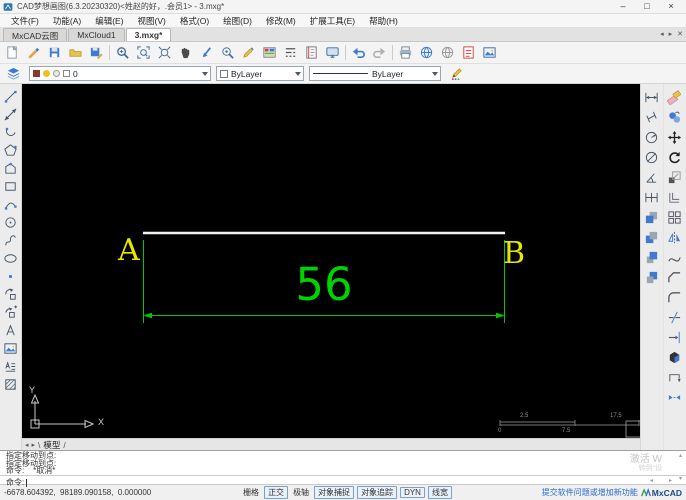  What do you see at coordinates (375, 73) in the screenshot?
I see `linetype-select: ByLayer` at bounding box center [375, 73].